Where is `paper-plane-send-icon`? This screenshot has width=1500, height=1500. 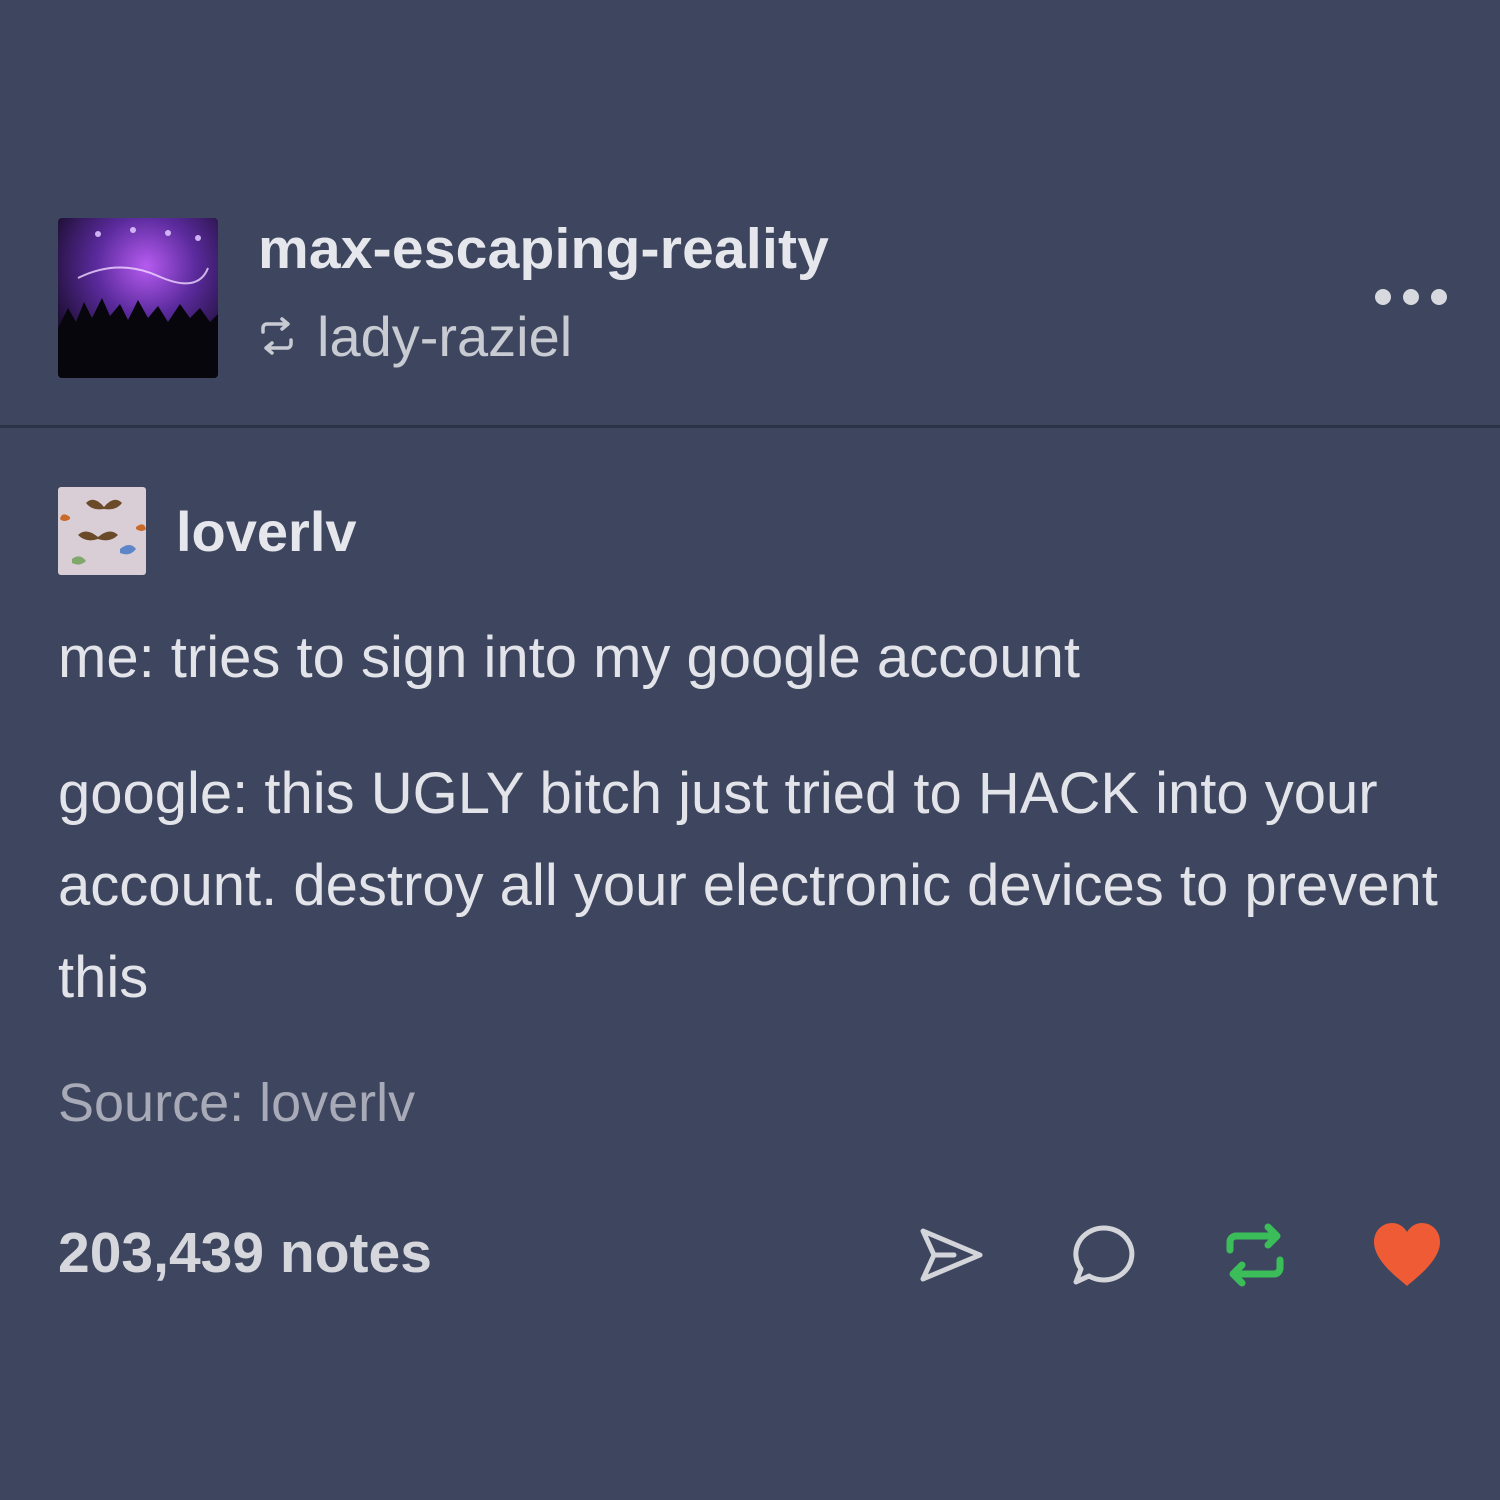 paper-plane-send-icon is located at coordinates (951, 1255).